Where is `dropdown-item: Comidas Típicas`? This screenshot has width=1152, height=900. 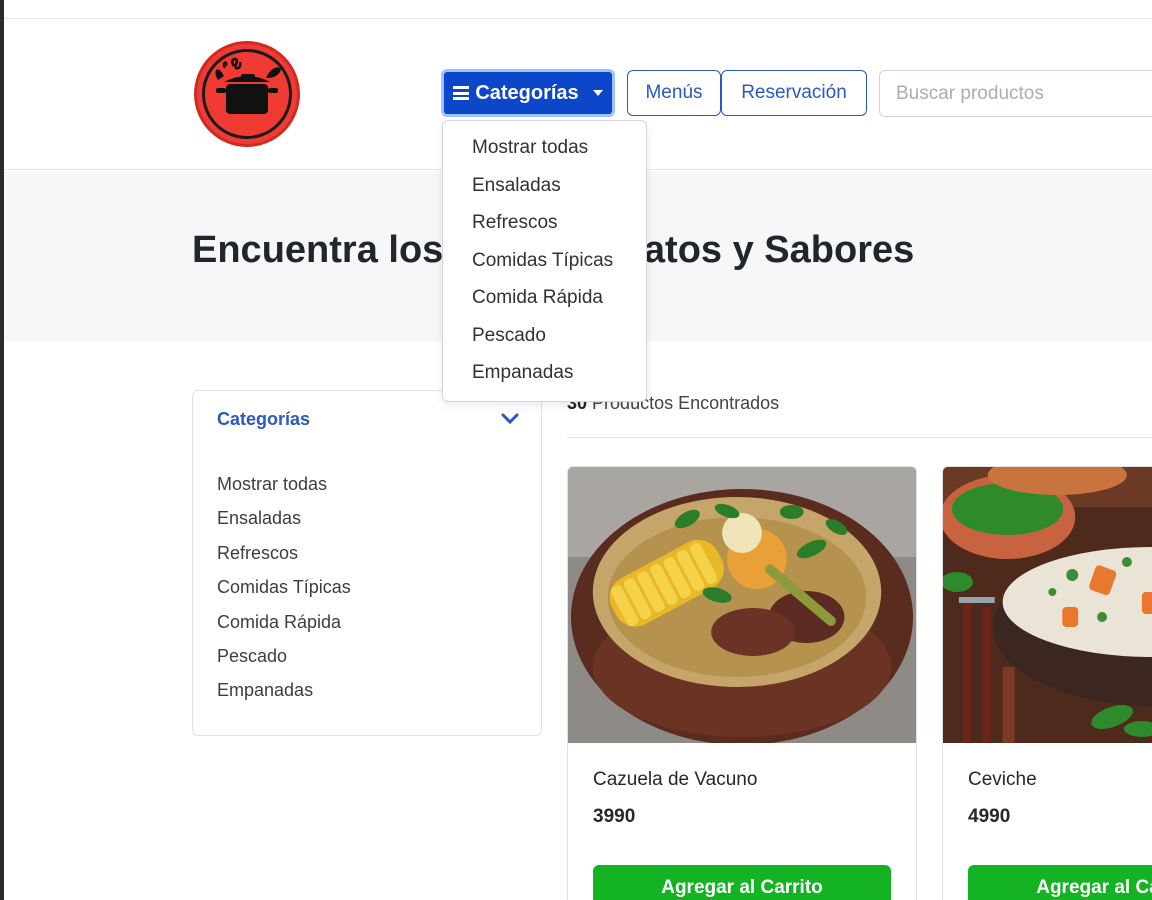 dropdown-item: Comidas Típicas is located at coordinates (544, 268).